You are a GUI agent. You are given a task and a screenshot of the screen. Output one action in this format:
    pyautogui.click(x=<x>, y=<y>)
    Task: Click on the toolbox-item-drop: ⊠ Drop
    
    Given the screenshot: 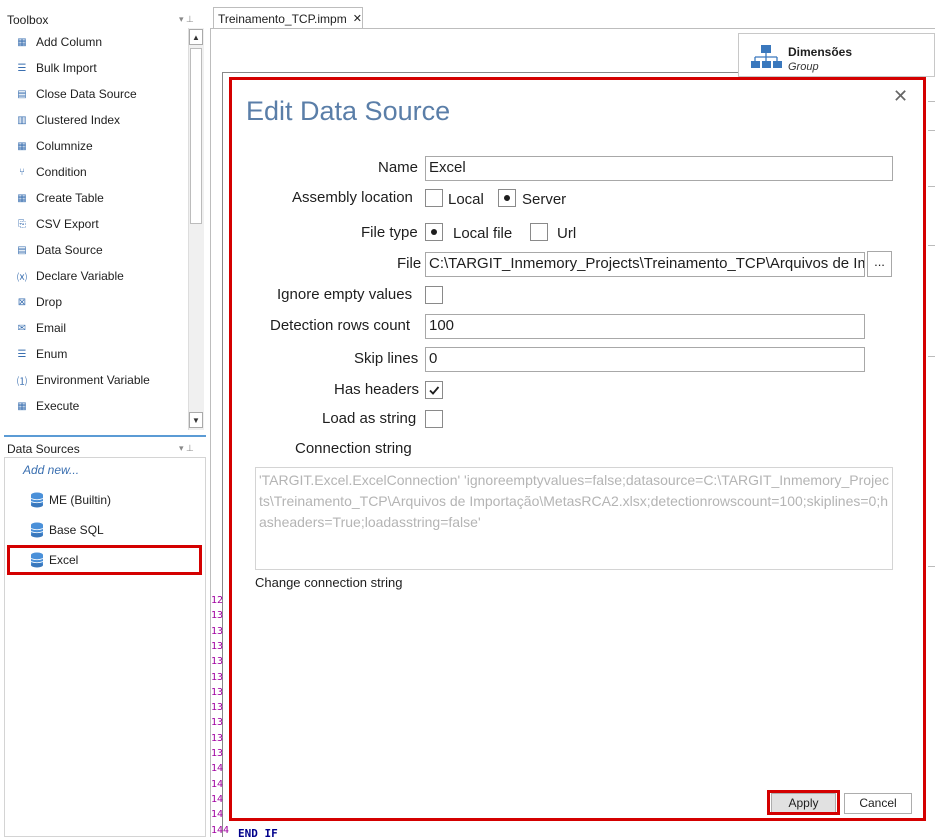 What is the action you would take?
    pyautogui.click(x=38, y=302)
    